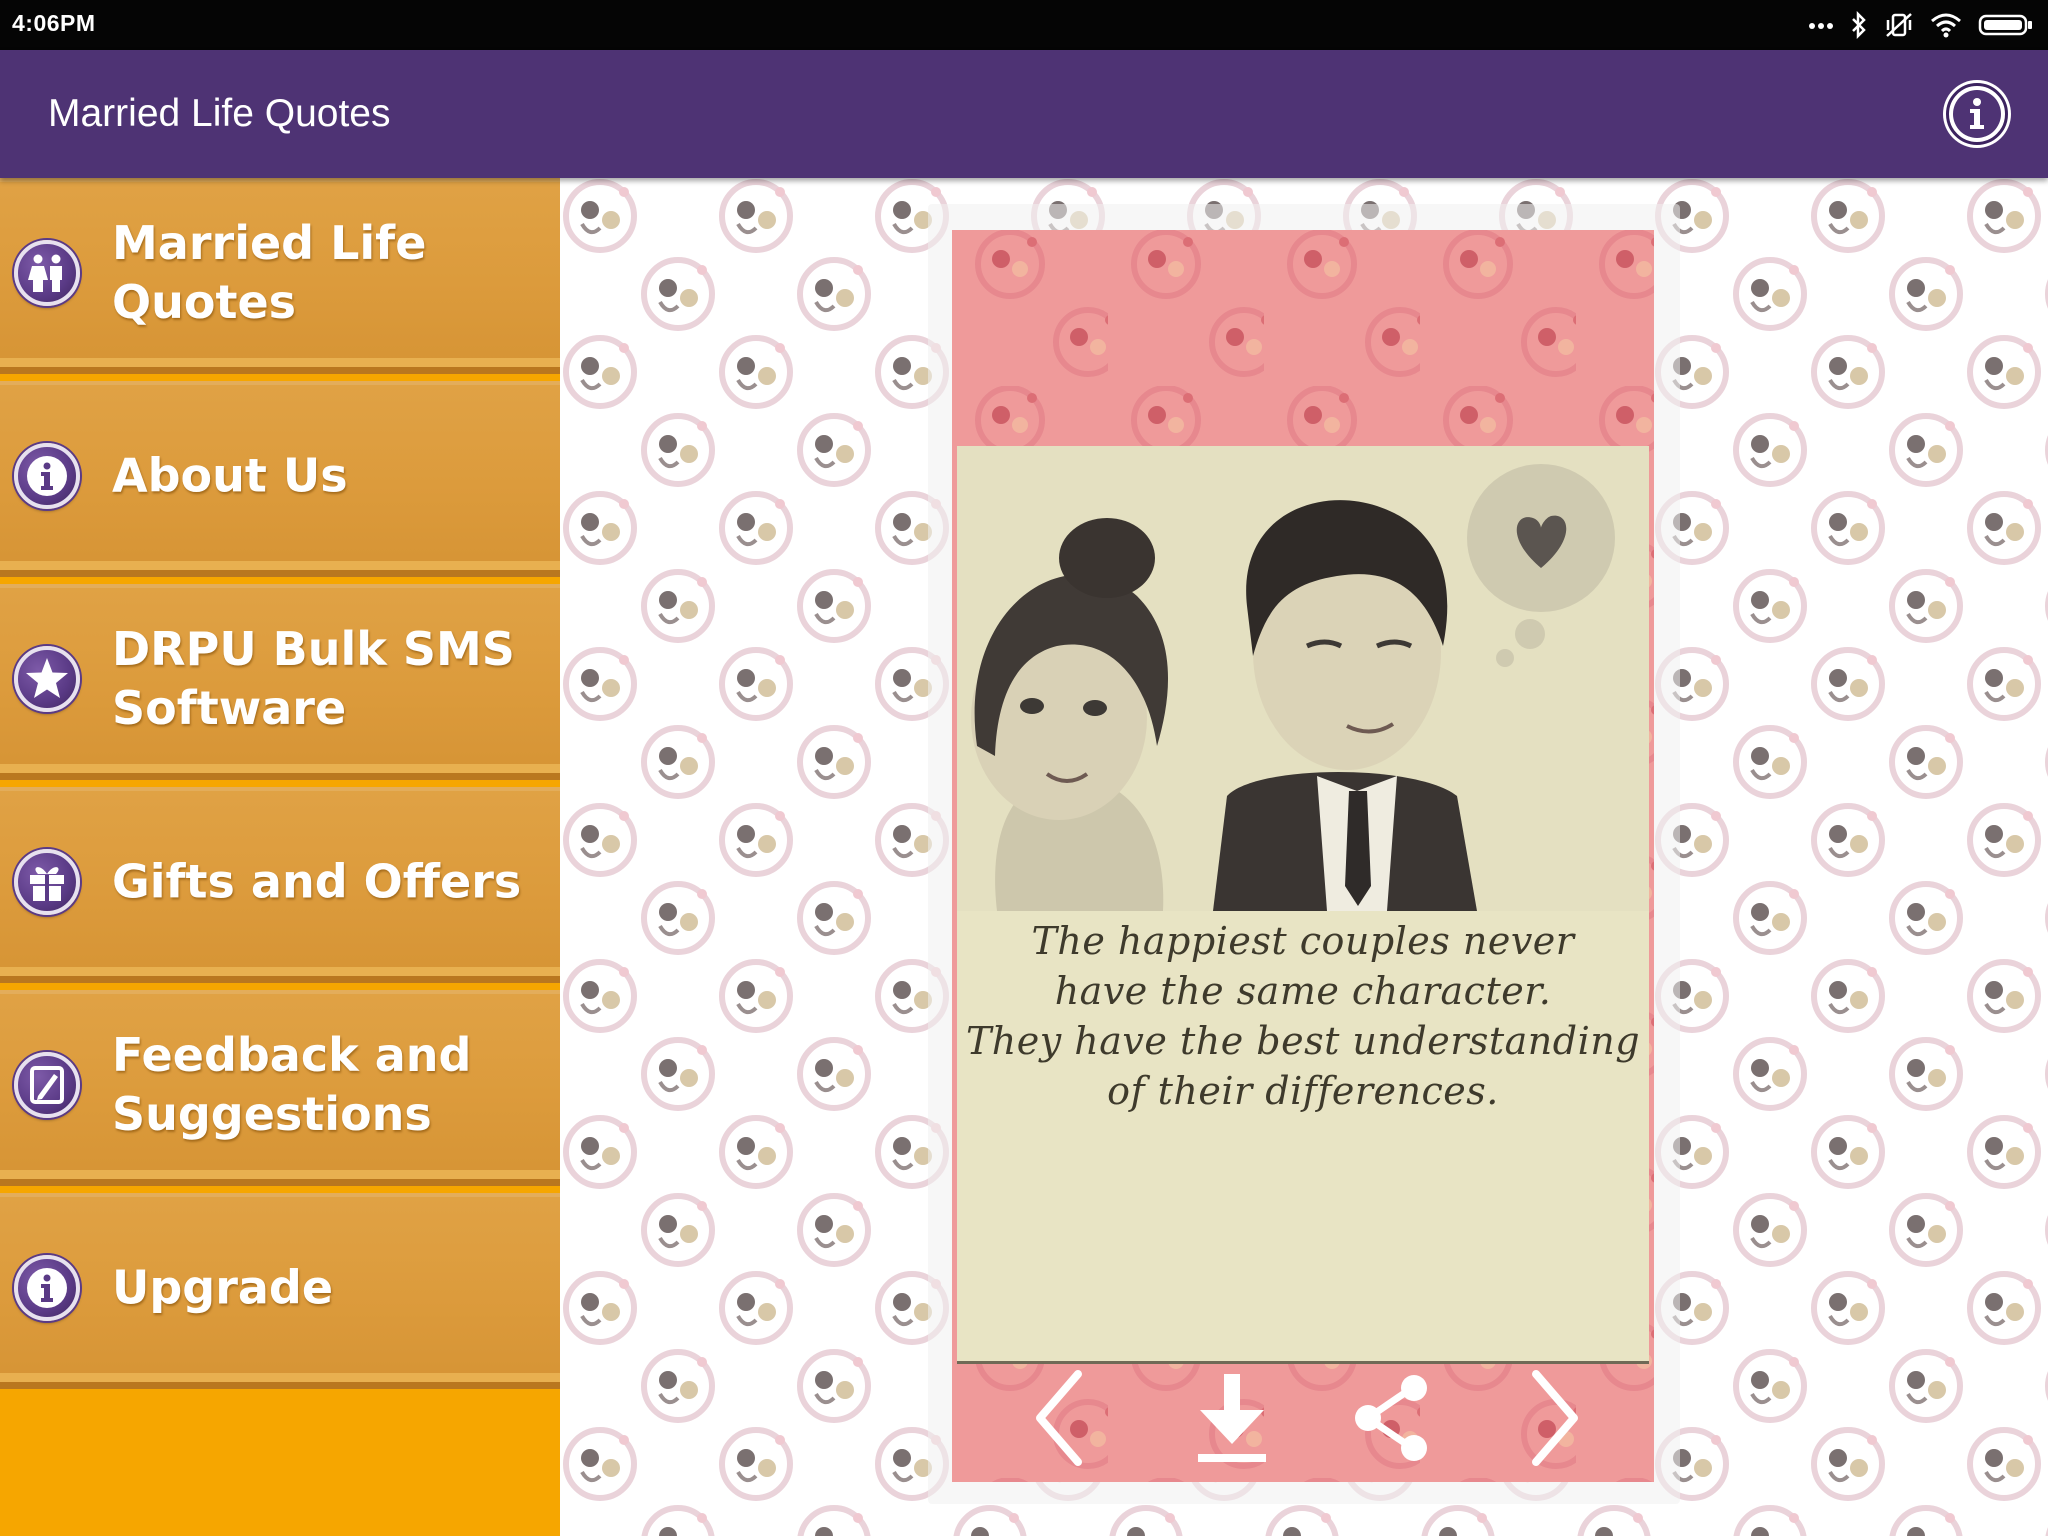 This screenshot has width=2048, height=1536. I want to click on previous-button, so click(1062, 1418).